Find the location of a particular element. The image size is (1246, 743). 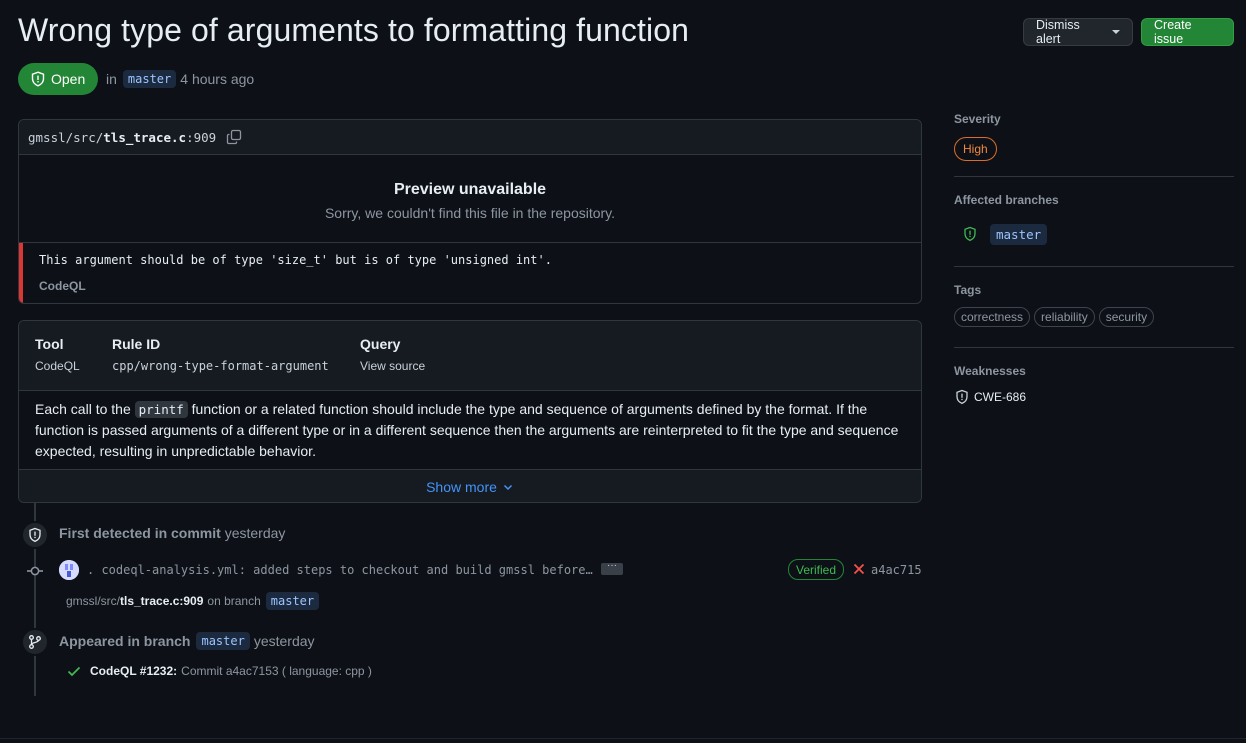

shield-timeline-badge is located at coordinates (35, 535).